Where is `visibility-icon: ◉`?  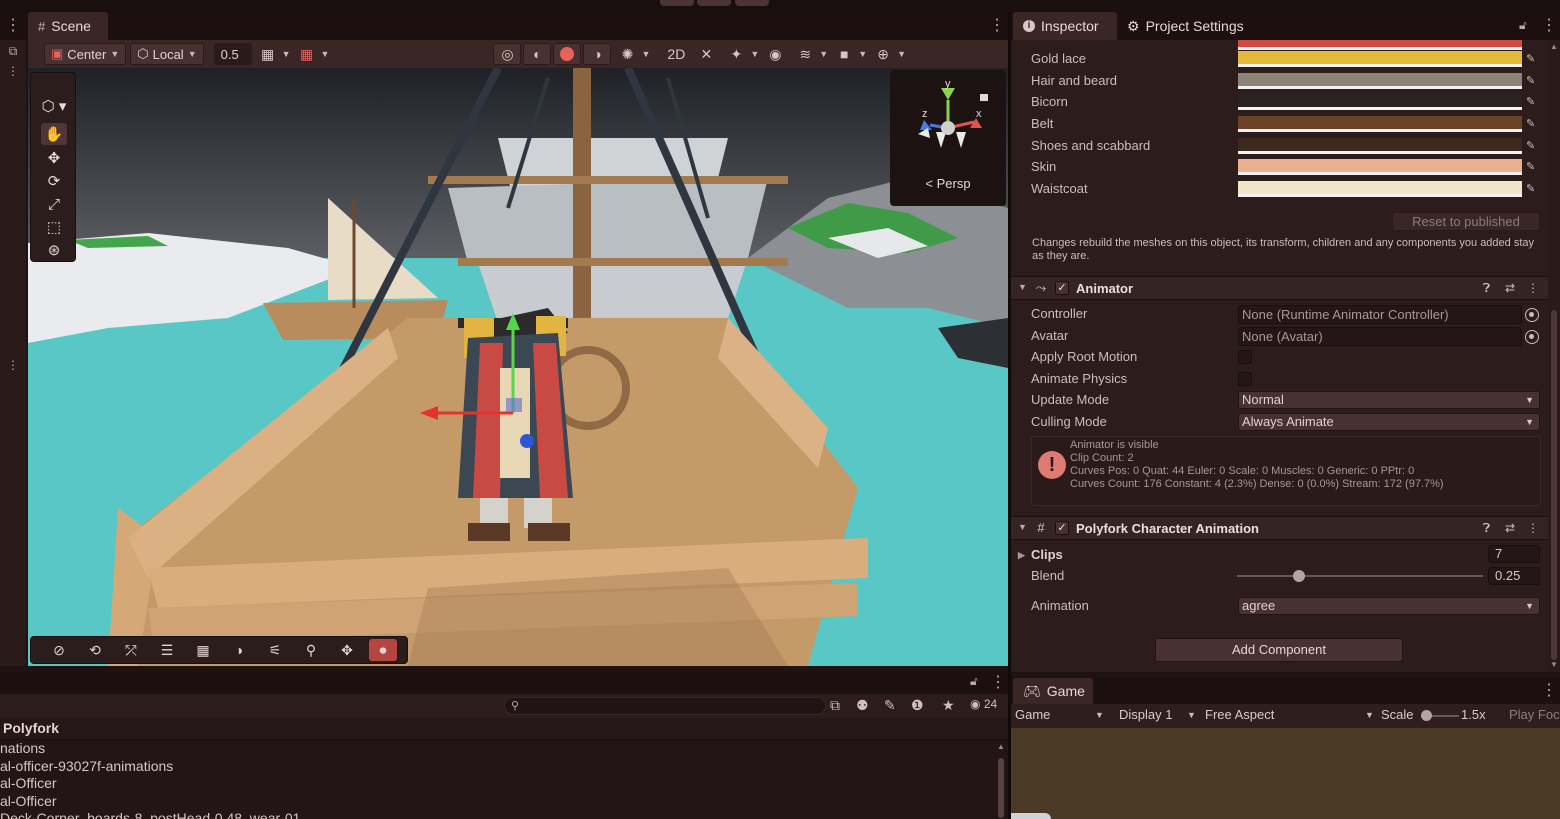 visibility-icon: ◉ is located at coordinates (775, 54).